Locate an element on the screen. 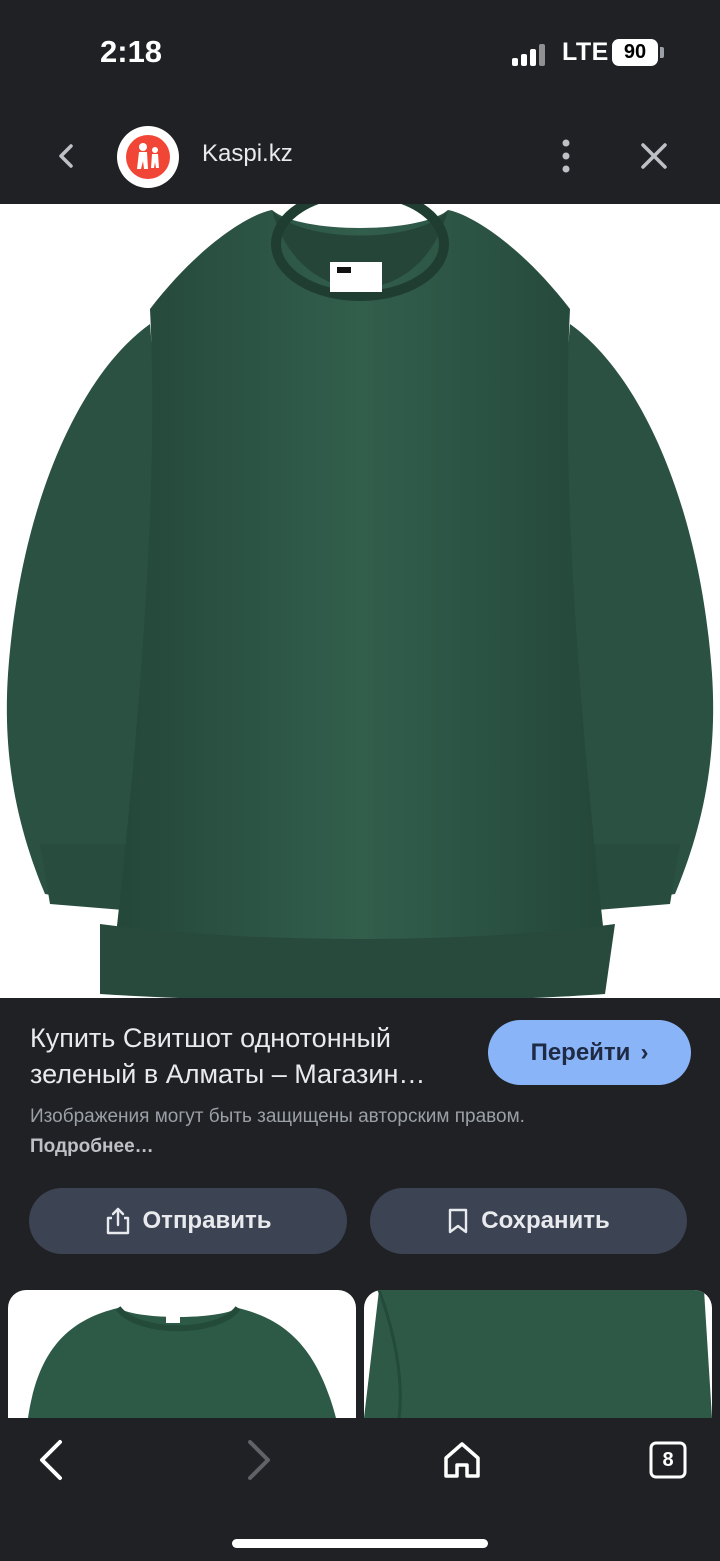  visit-button-label: Перейти is located at coordinates (580, 1052).